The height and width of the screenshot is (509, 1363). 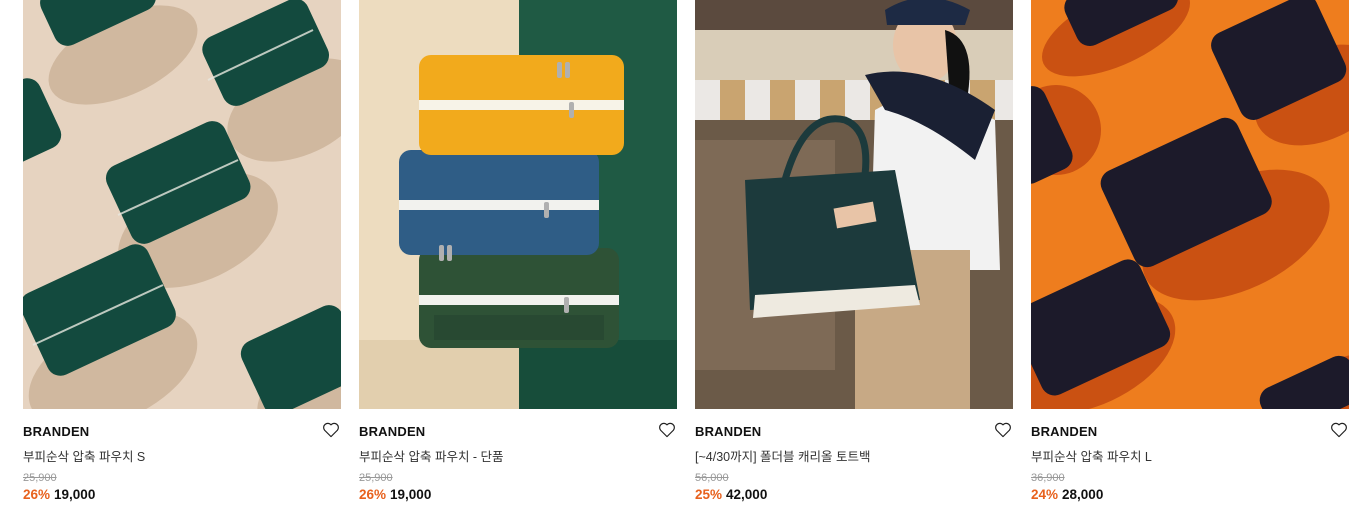 I want to click on product-name: 부피순삭 압축 파우치 - 단품, so click(x=431, y=455).